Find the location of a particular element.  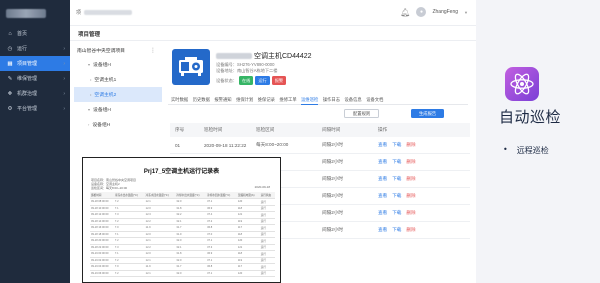

user-name: ZhangFeng is located at coordinates (445, 12).